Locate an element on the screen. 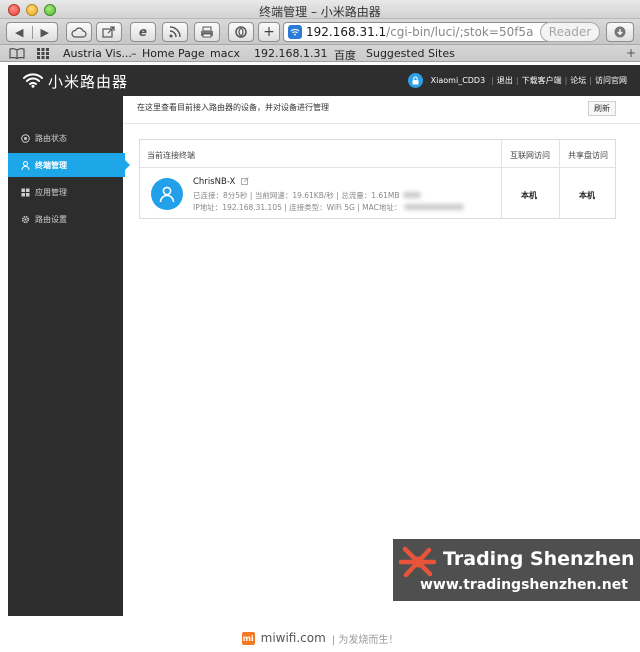  sidebar-item-label: 路由状态 is located at coordinates (51, 138).